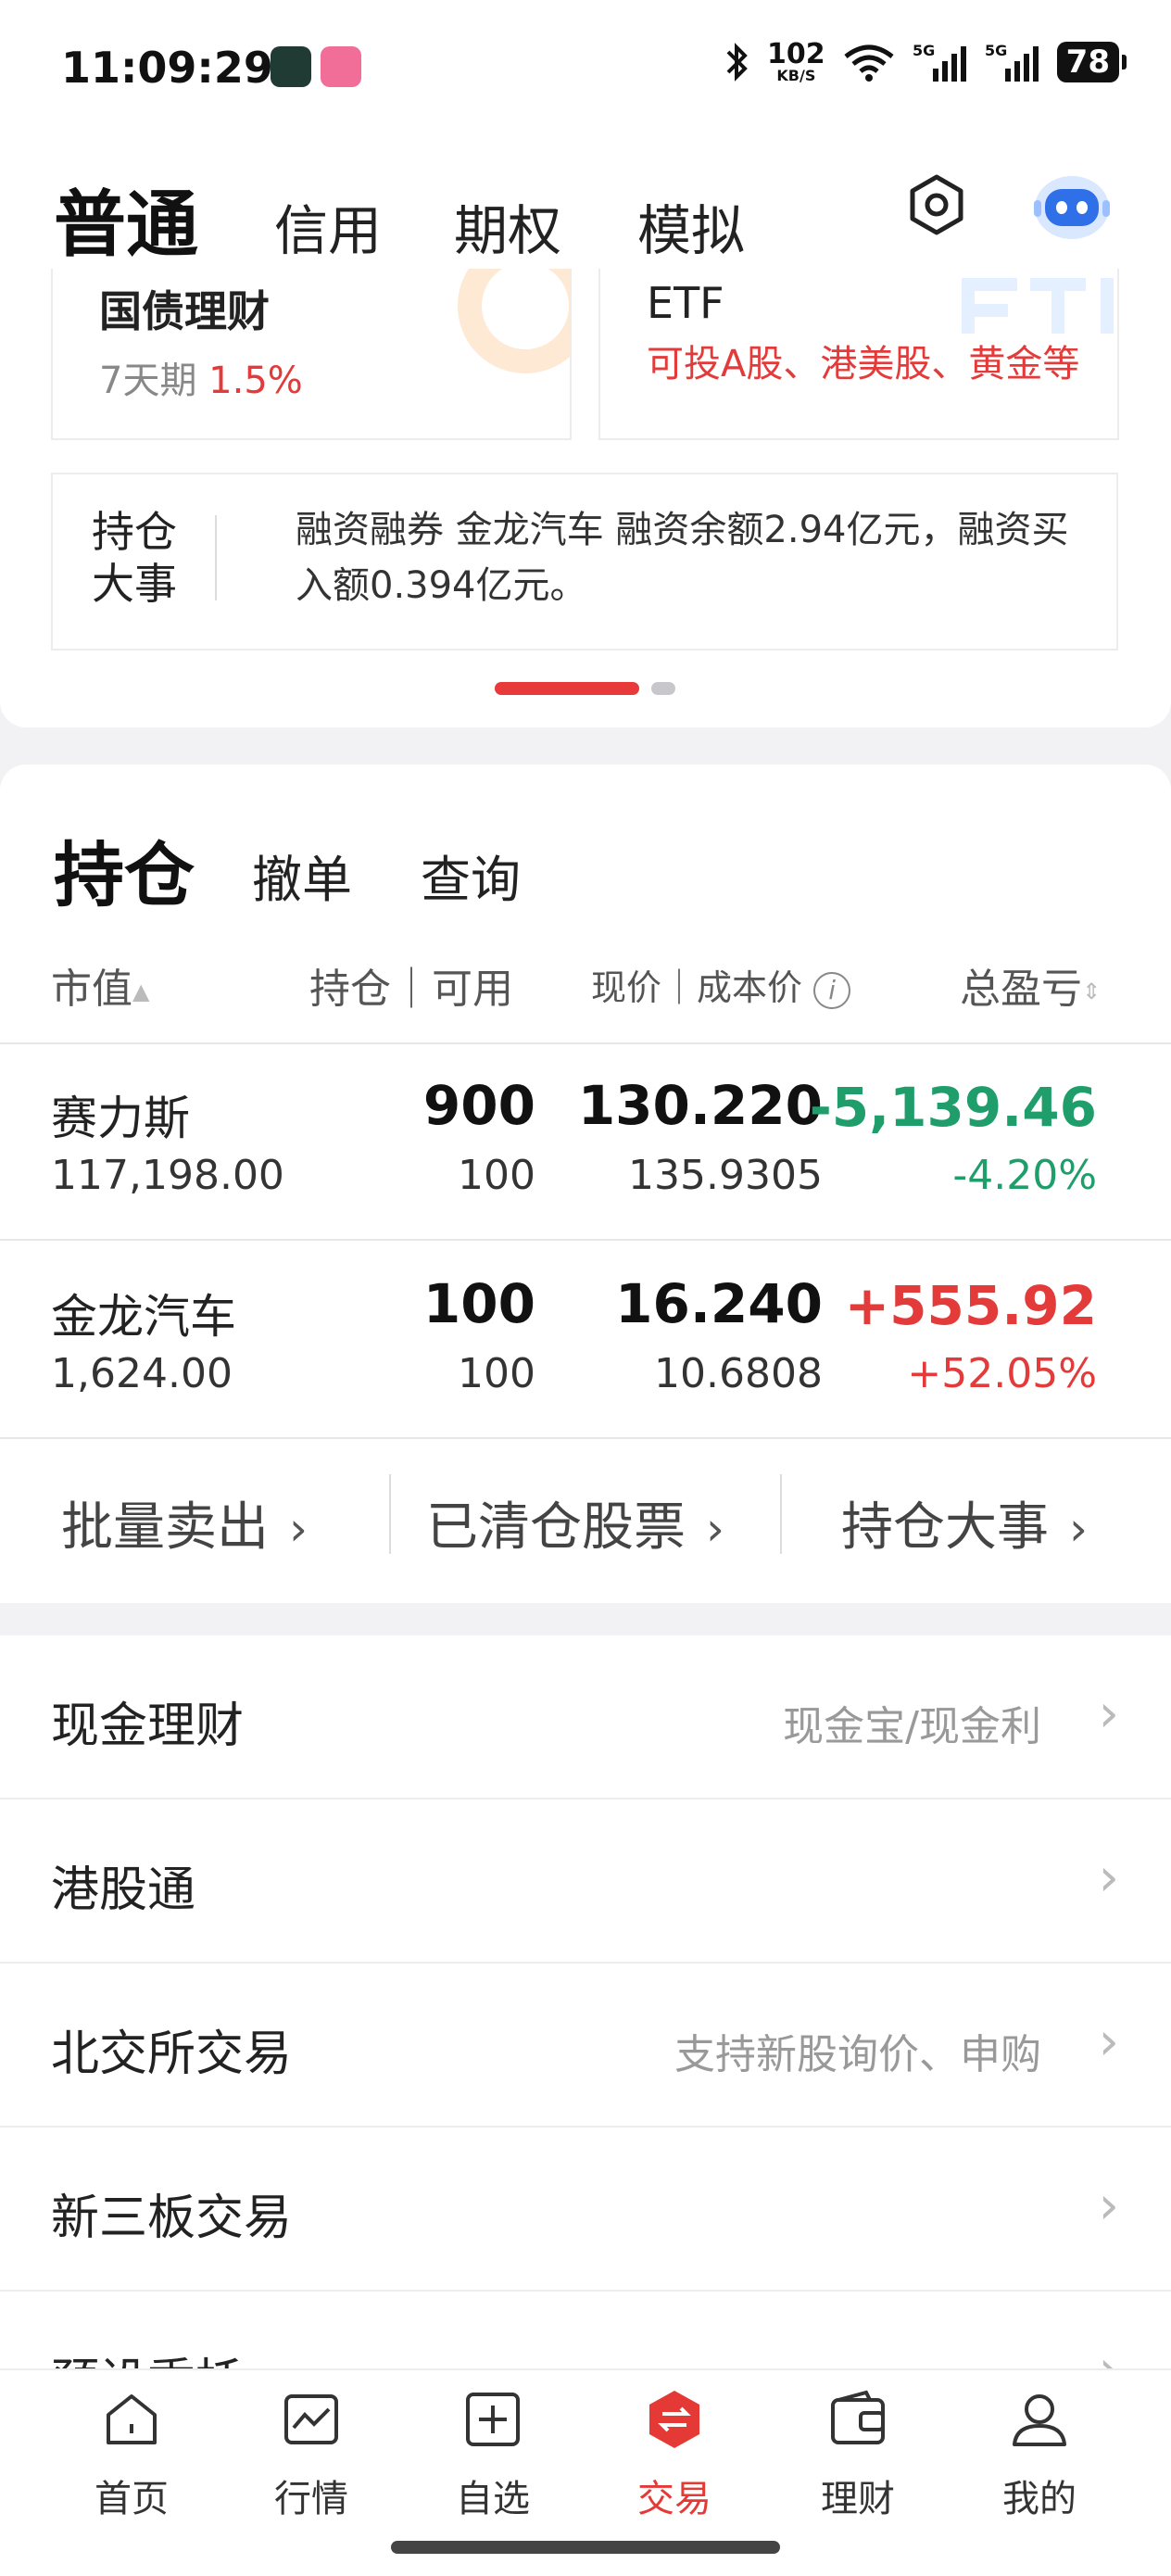 The width and height of the screenshot is (1171, 2576). Describe the element at coordinates (1072, 206) in the screenshot. I see `robot-assistant-icon` at that location.